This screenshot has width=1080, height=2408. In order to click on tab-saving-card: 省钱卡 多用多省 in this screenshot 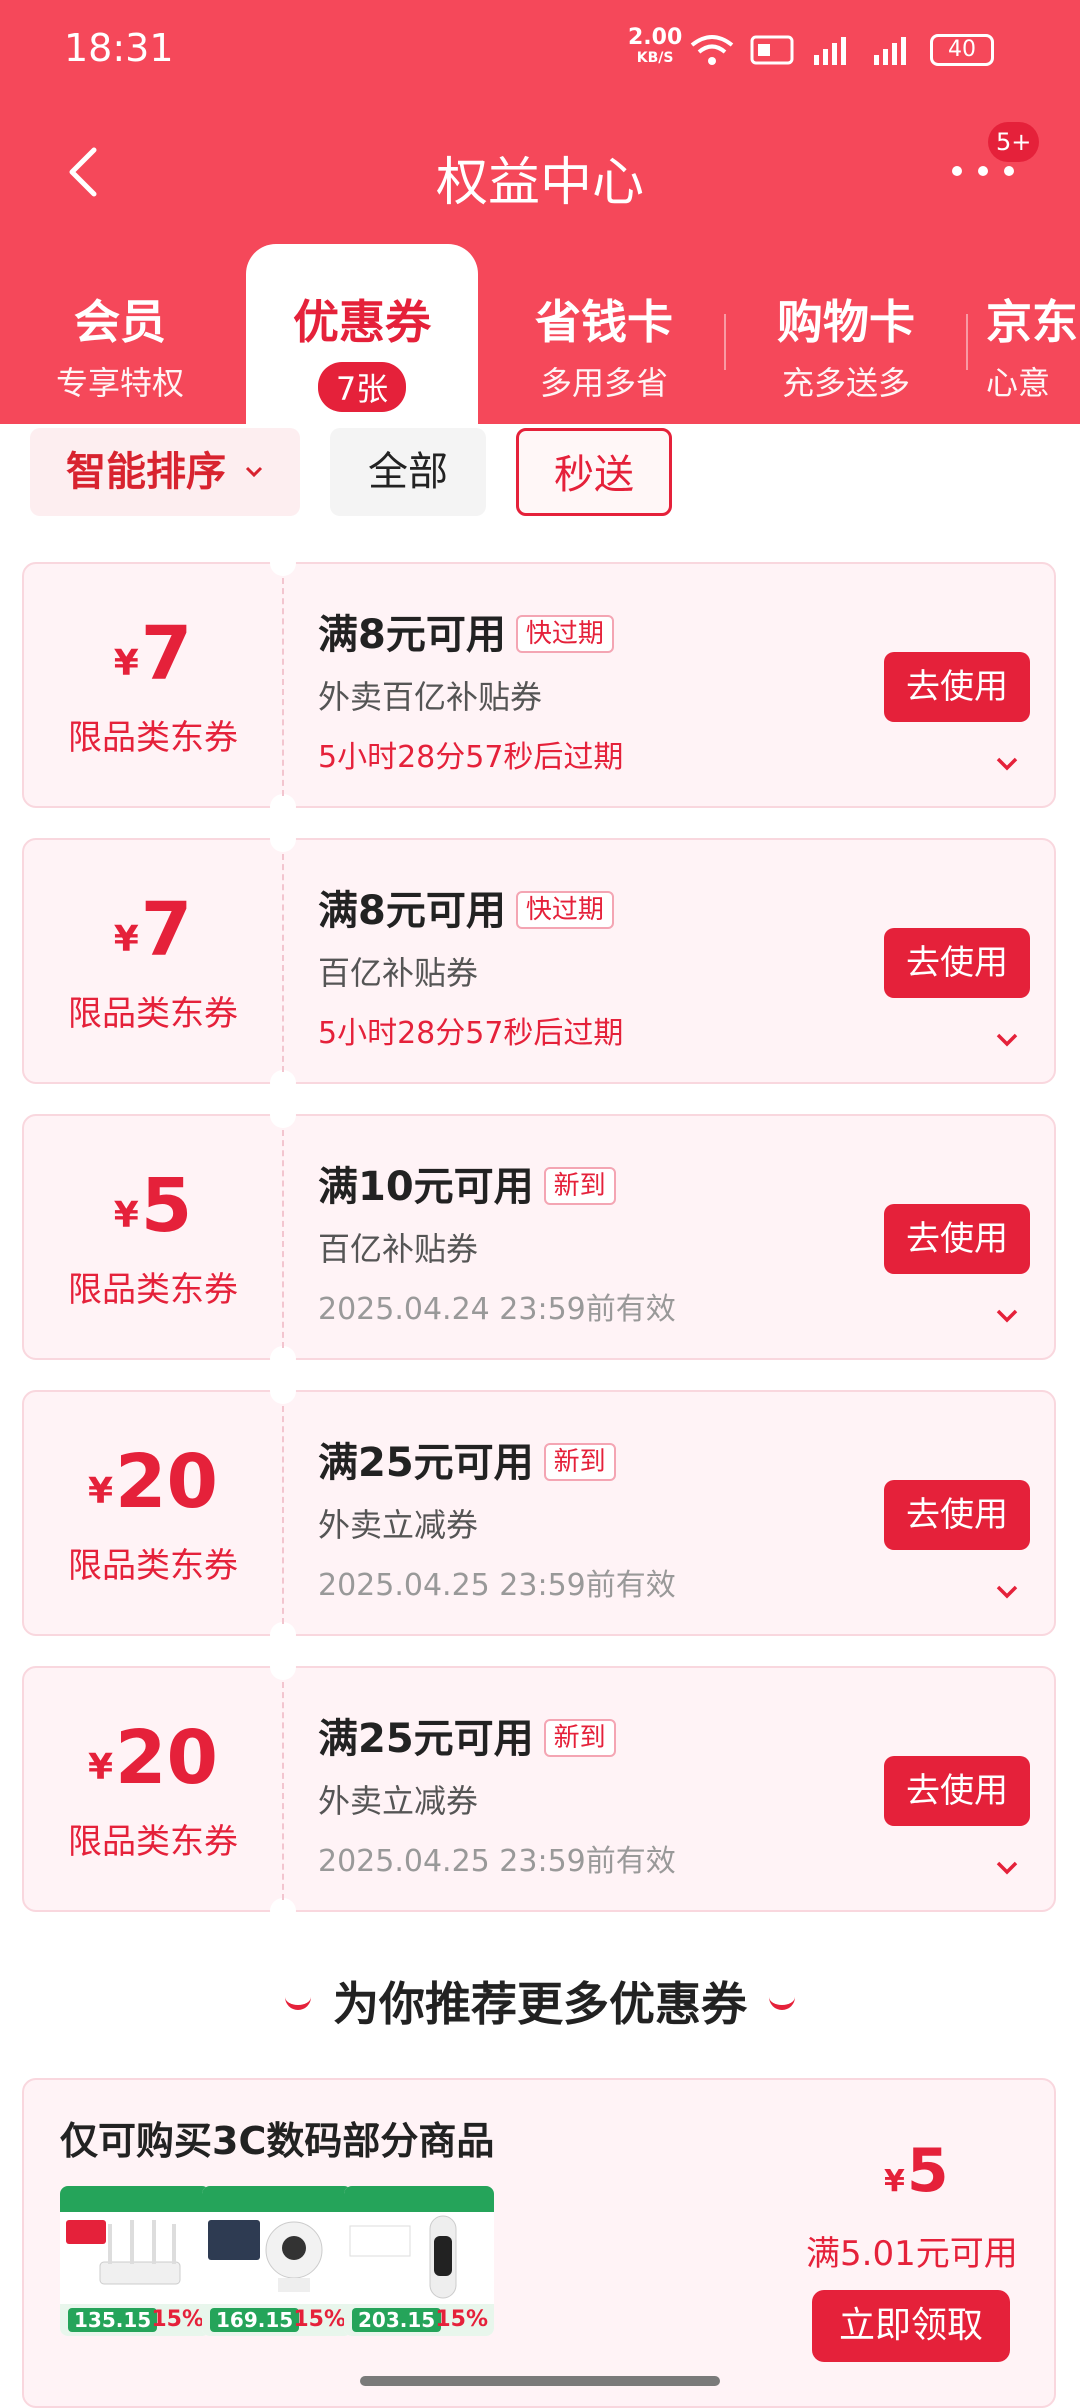, I will do `click(604, 334)`.